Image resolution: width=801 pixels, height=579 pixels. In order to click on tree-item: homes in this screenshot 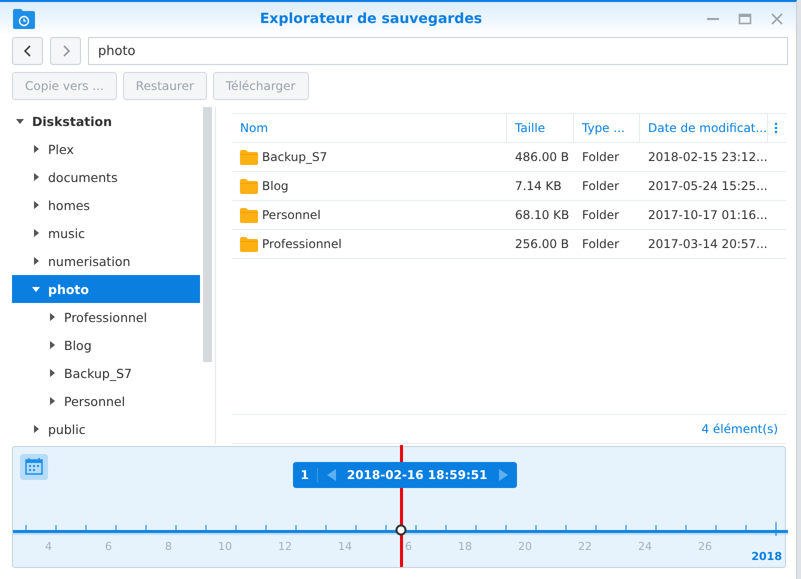, I will do `click(106, 205)`.